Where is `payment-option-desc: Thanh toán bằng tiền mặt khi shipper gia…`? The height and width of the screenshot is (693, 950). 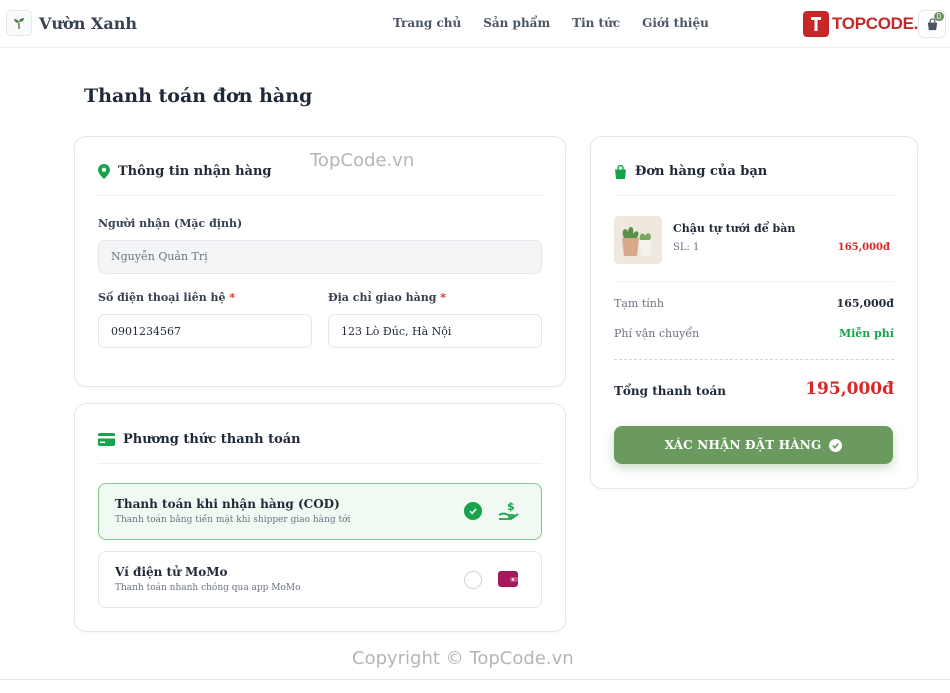 payment-option-desc: Thanh toán bằng tiền mặt khi shipper gia… is located at coordinates (233, 520).